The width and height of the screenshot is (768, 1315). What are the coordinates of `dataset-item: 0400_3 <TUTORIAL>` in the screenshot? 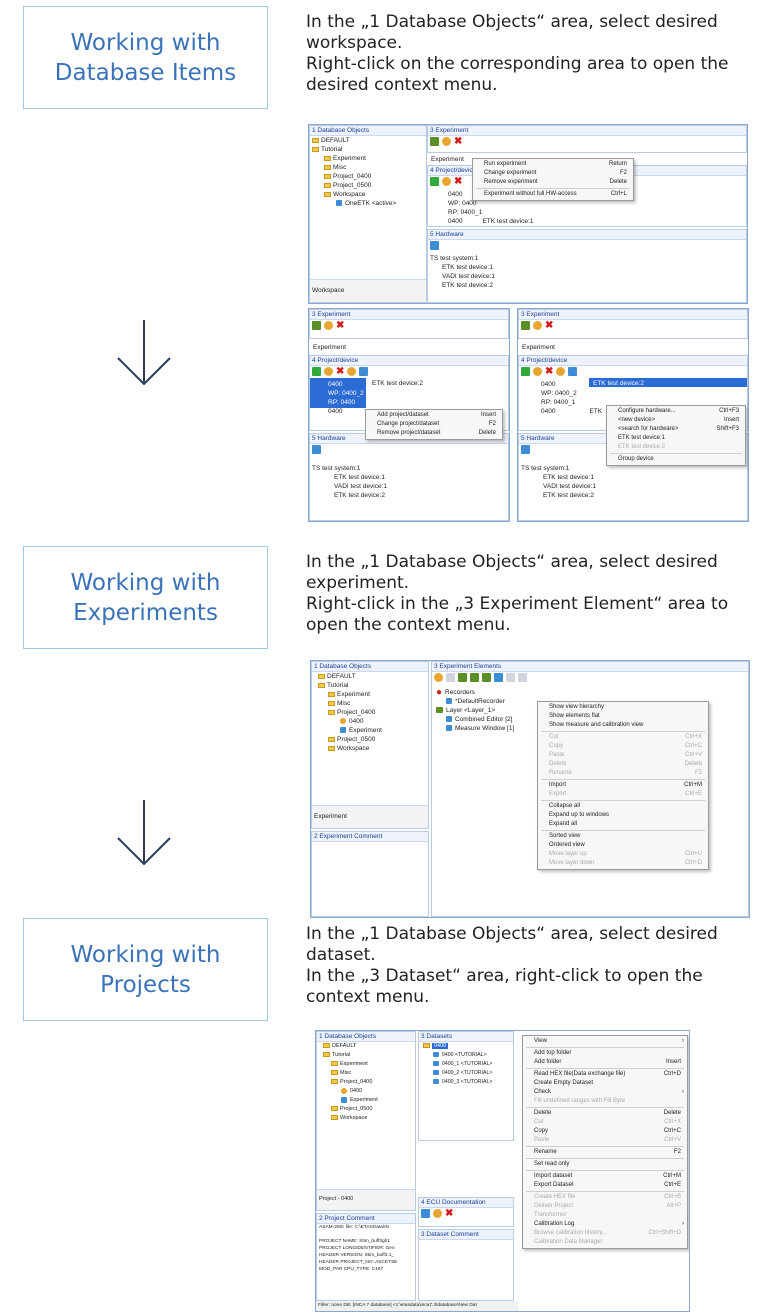 It's located at (466, 1082).